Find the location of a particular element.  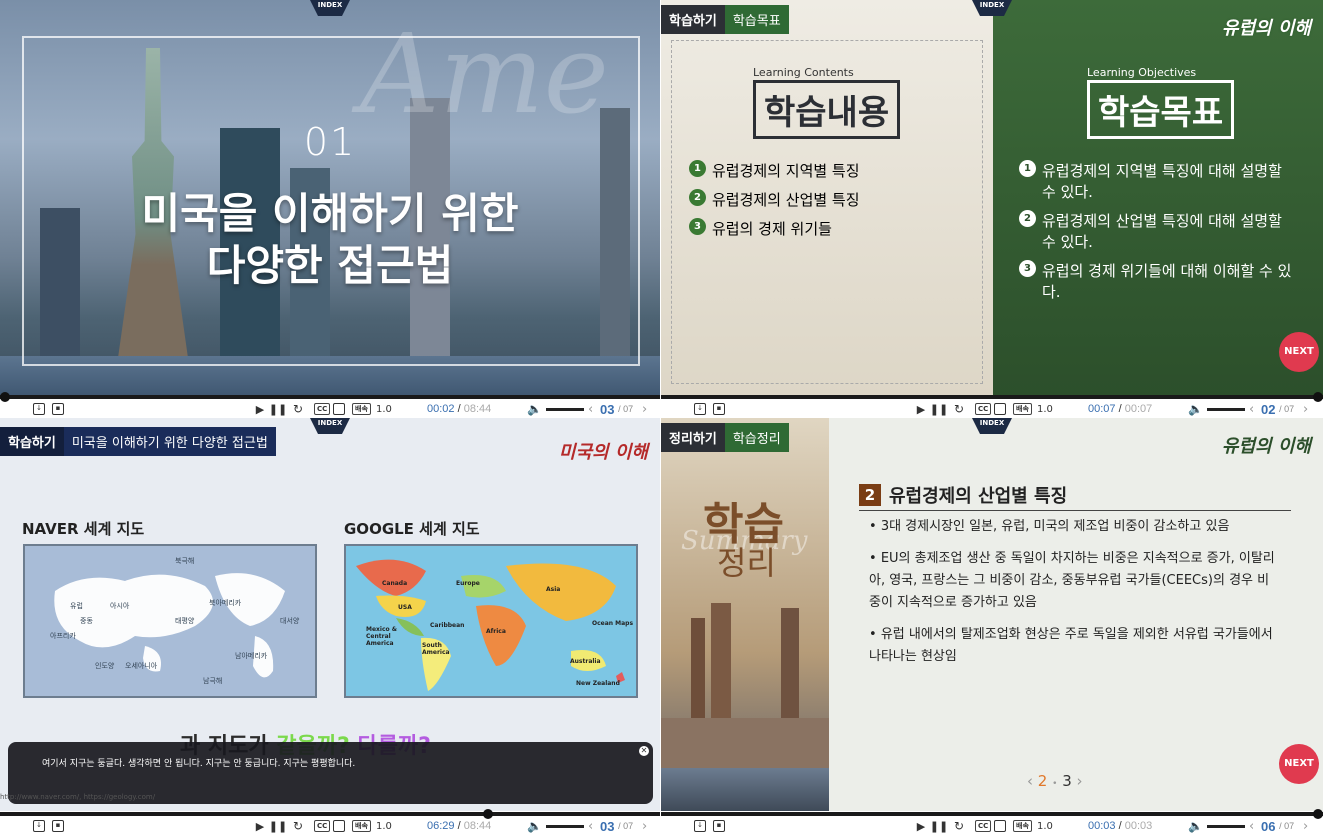

number-marker: 2 is located at coordinates (1027, 218).